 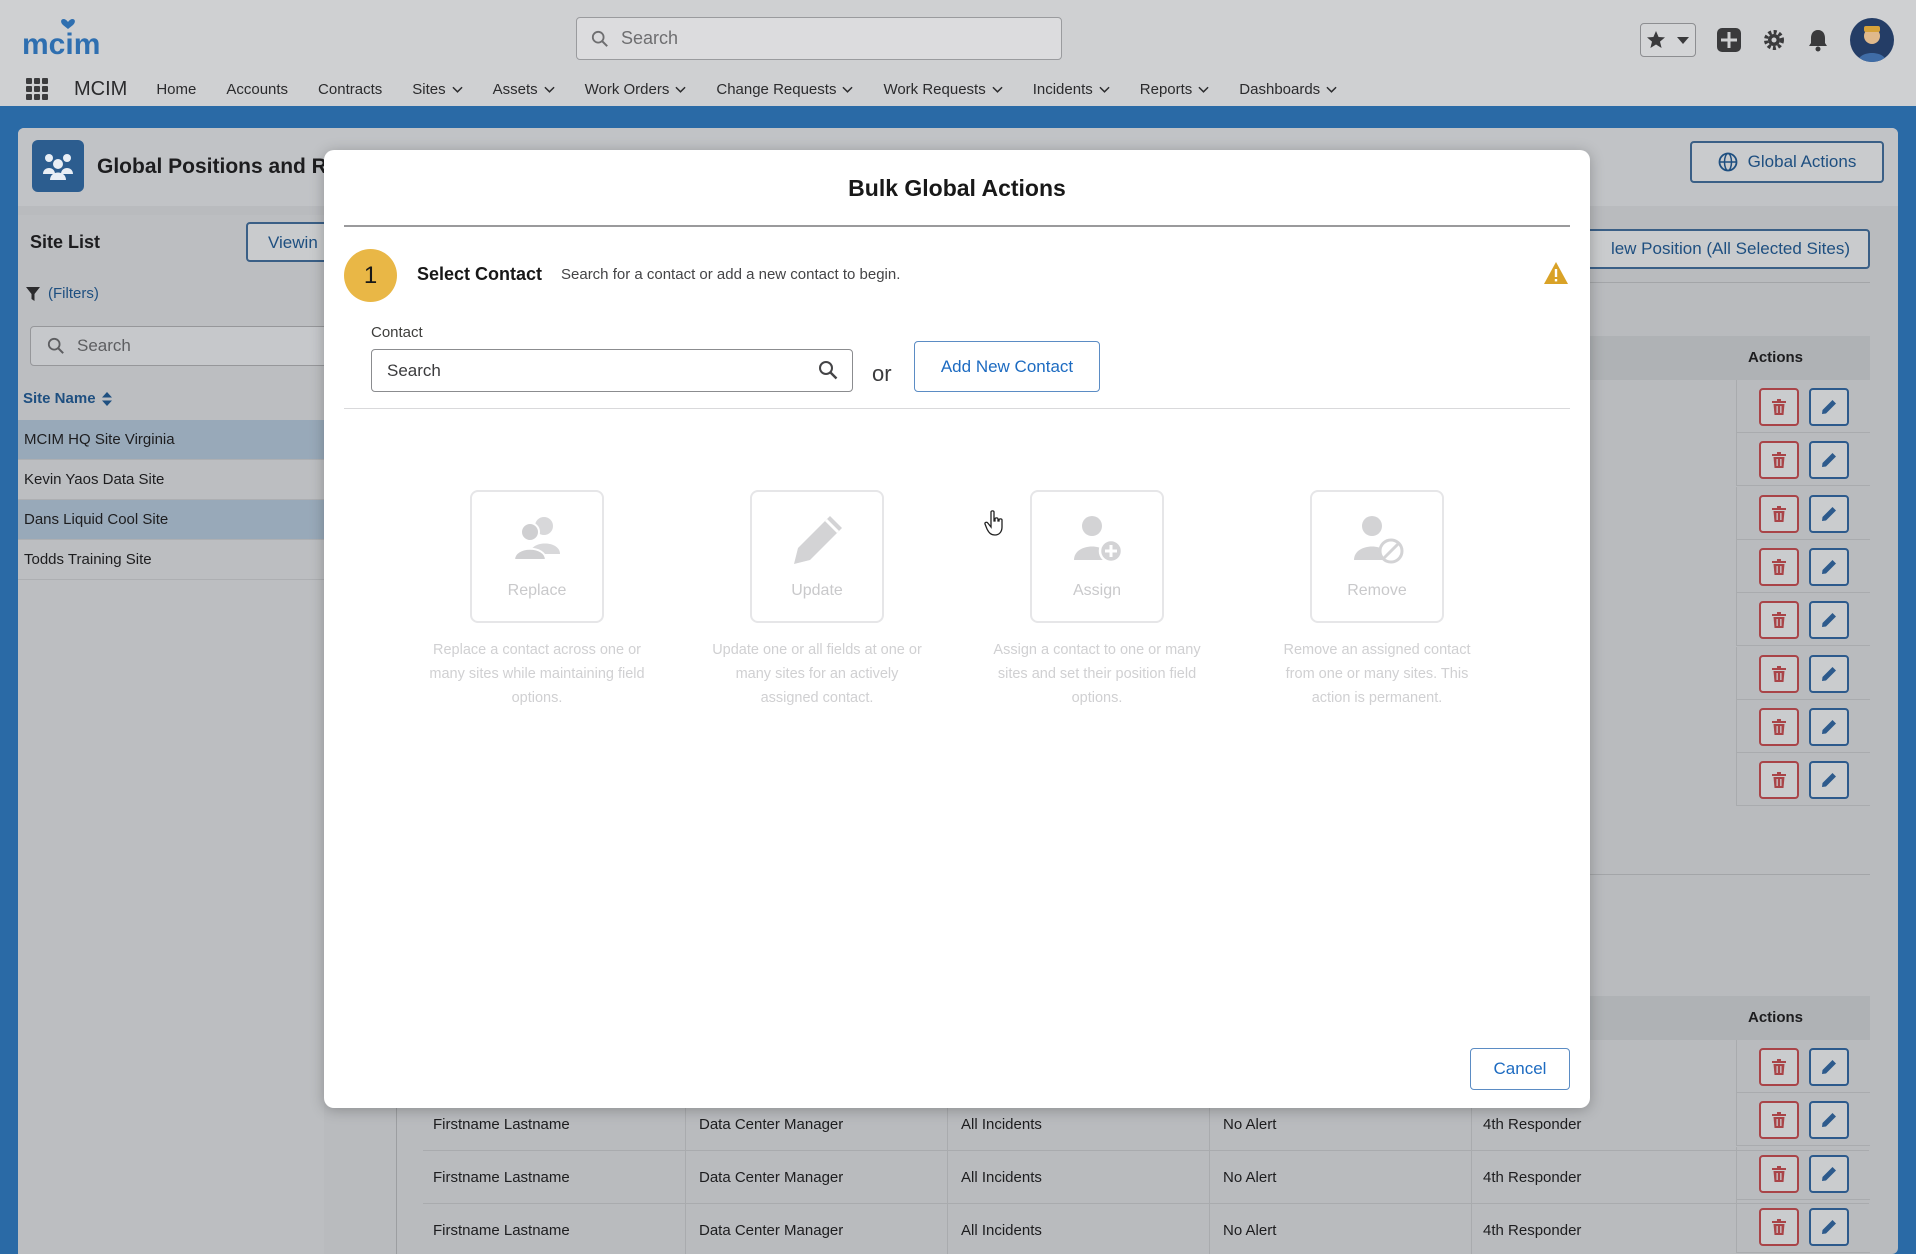 What do you see at coordinates (437, 89) in the screenshot?
I see `nav-item-sites: Sites` at bounding box center [437, 89].